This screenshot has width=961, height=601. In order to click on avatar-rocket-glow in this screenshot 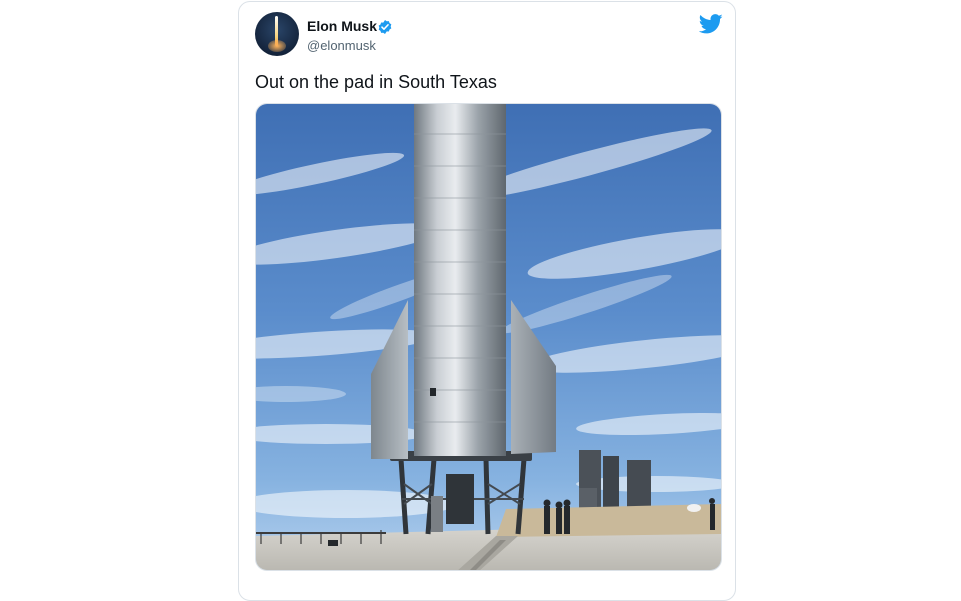, I will do `click(277, 46)`.